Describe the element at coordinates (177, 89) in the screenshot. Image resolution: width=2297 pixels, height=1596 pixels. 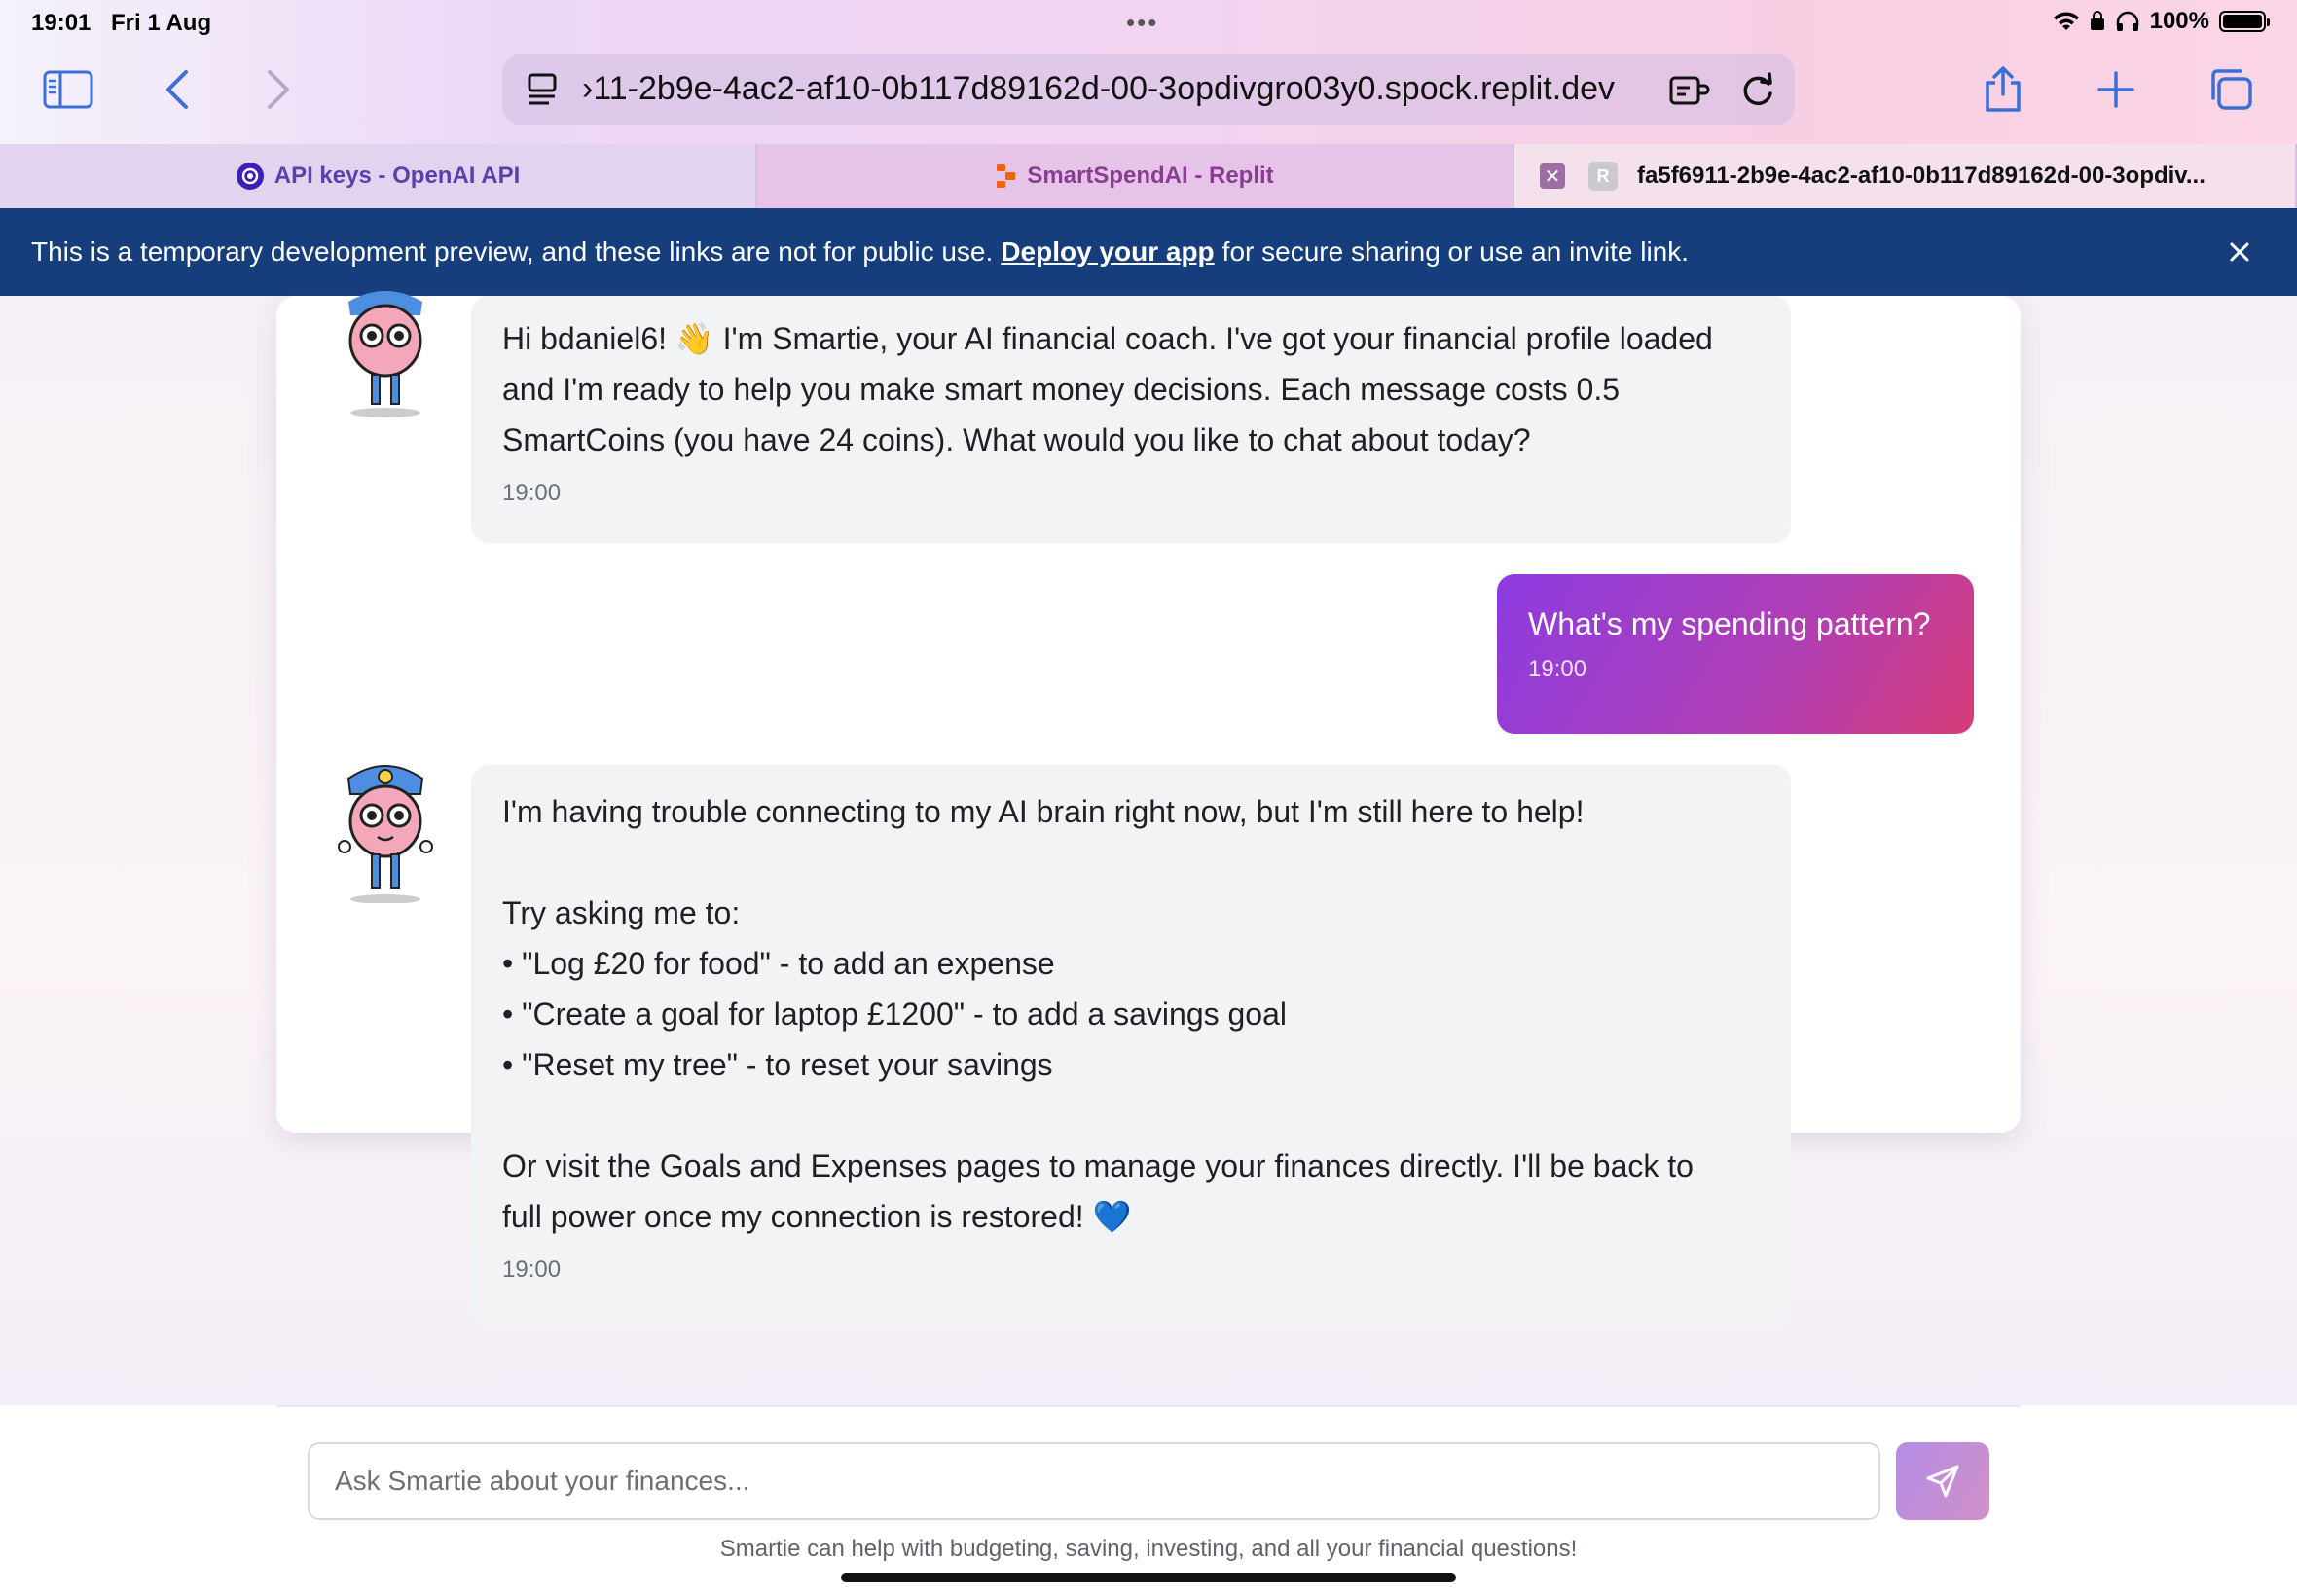
I see `back-icon` at that location.